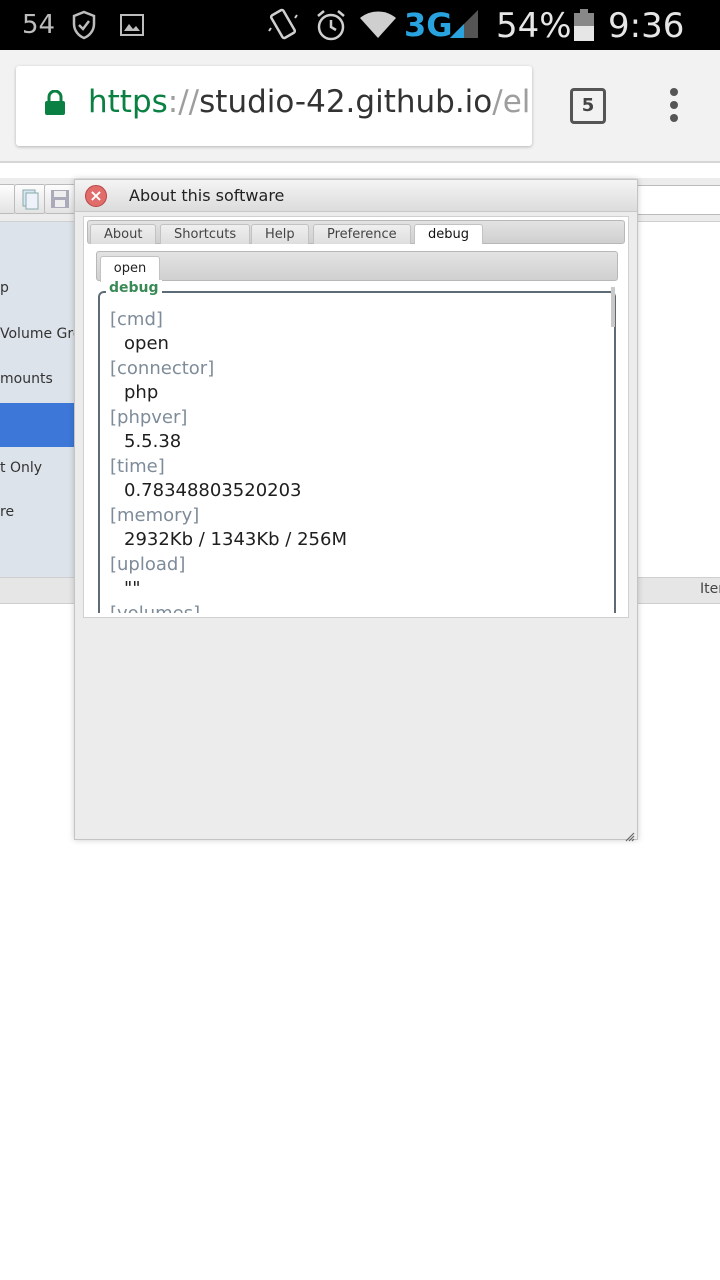 Image resolution: width=720 pixels, height=1280 pixels. I want to click on address-bar: https://studio-42.github.io/el, so click(274, 106).